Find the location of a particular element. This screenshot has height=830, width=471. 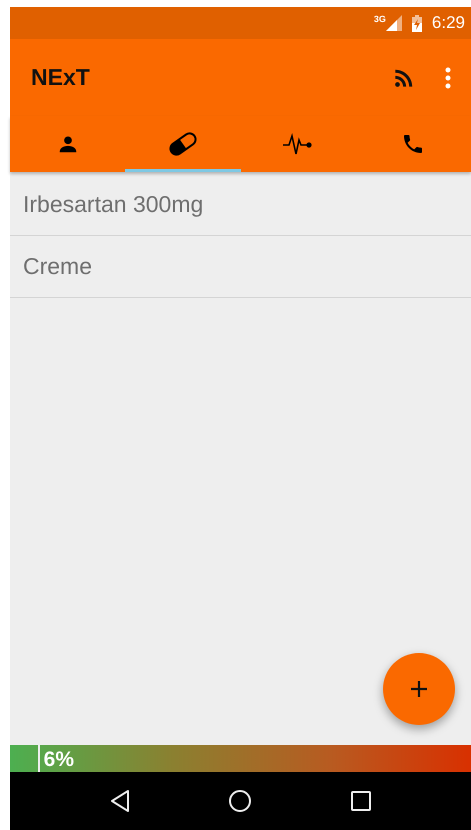

list-item: Creme is located at coordinates (240, 267).